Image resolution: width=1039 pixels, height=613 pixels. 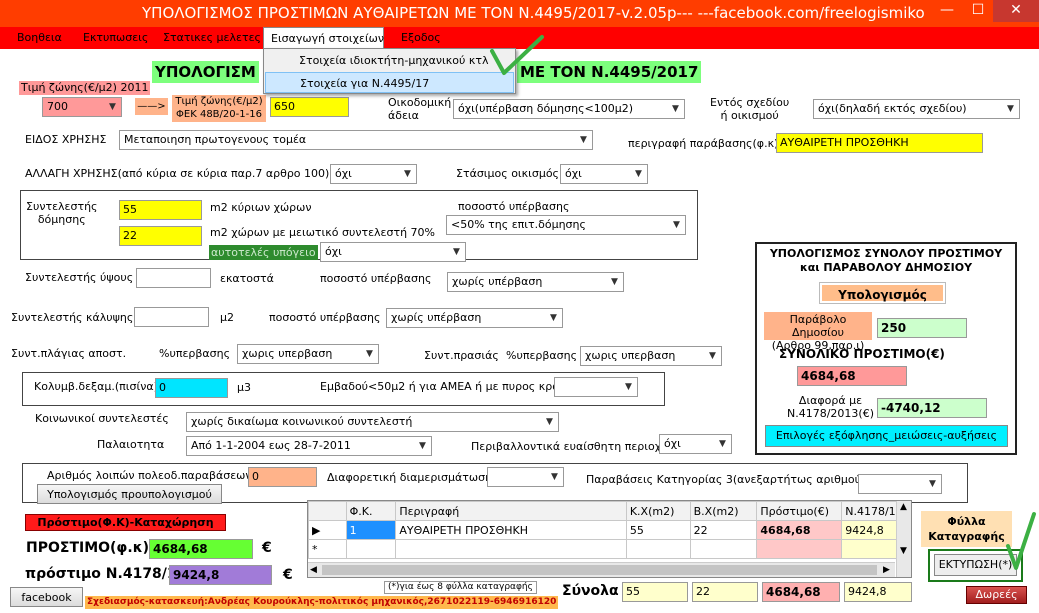 I want to click on age-select: Από 1-1-2004 εως 28-7-2011 ▼, so click(x=309, y=446).